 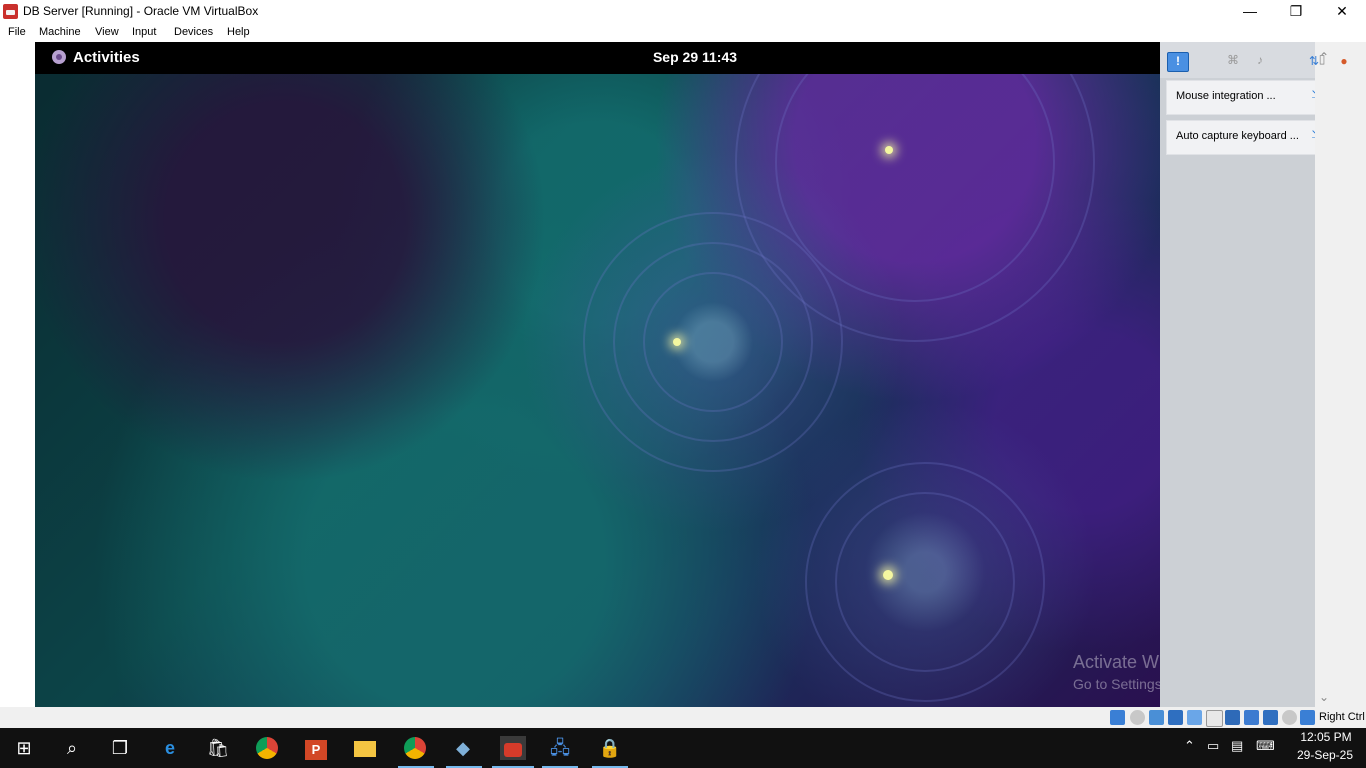 What do you see at coordinates (1324, 57) in the screenshot?
I see `scroll-up-icon: ⌃` at bounding box center [1324, 57].